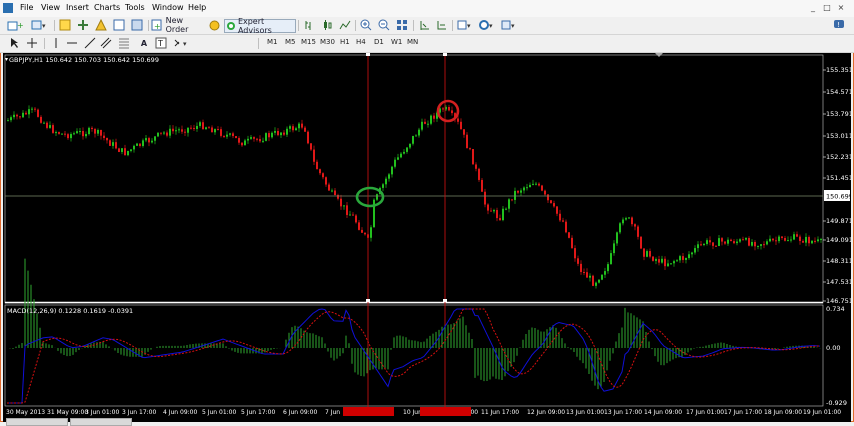 Image resolution: width=854 pixels, height=426 pixels. What do you see at coordinates (361, 42) in the screenshot?
I see `timeframe-h4: H4` at bounding box center [361, 42].